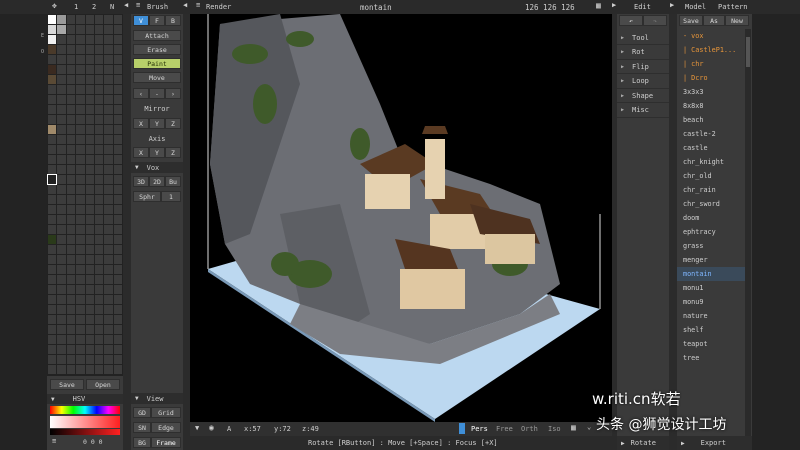 Image resolution: width=800 pixels, height=450 pixels. I want to click on vox-expand-icon: ▼, so click(137, 167).